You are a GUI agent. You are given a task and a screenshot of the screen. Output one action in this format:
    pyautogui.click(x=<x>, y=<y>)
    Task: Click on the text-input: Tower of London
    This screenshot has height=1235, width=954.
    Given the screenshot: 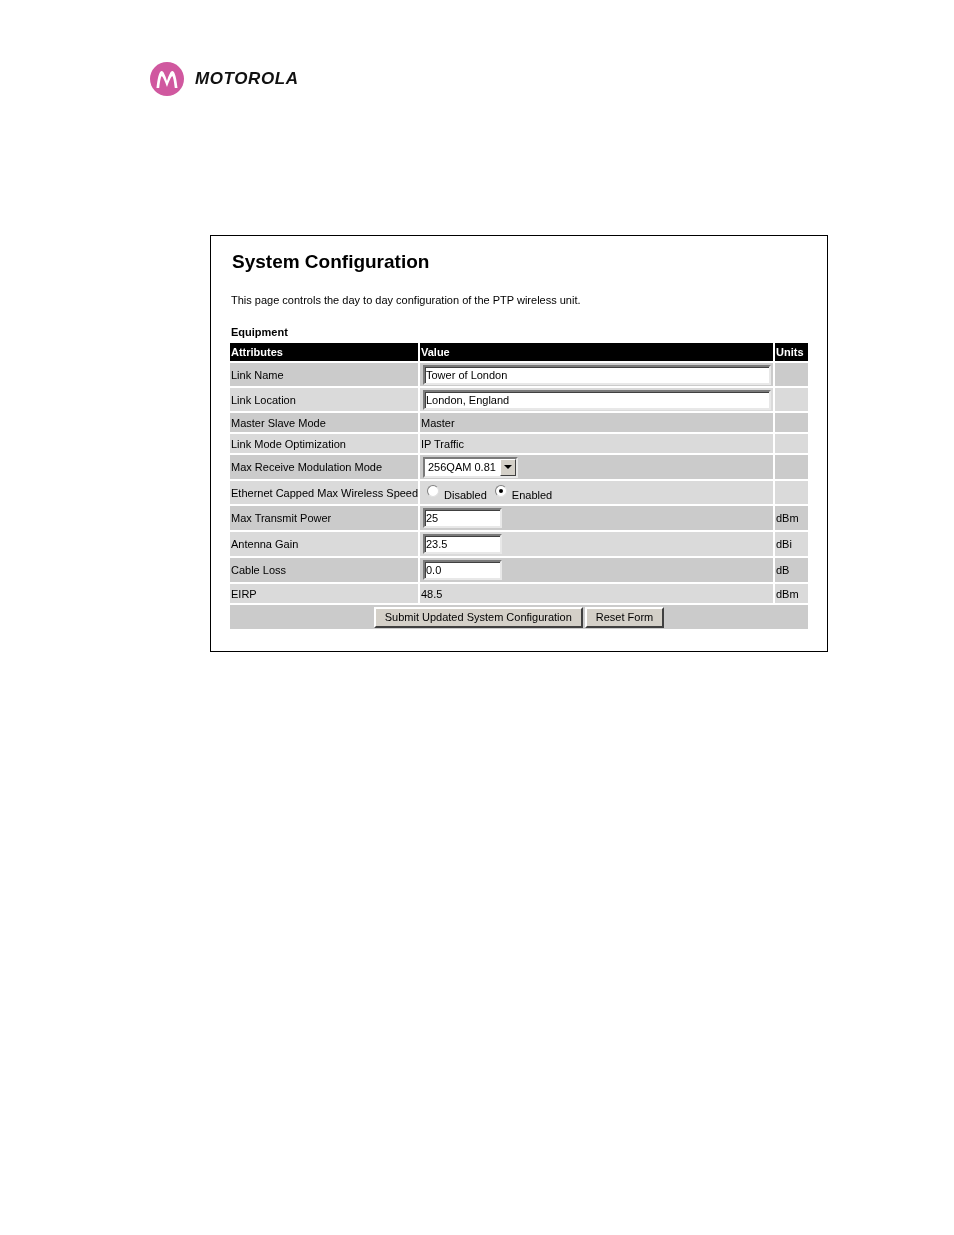 What is the action you would take?
    pyautogui.click(x=597, y=374)
    